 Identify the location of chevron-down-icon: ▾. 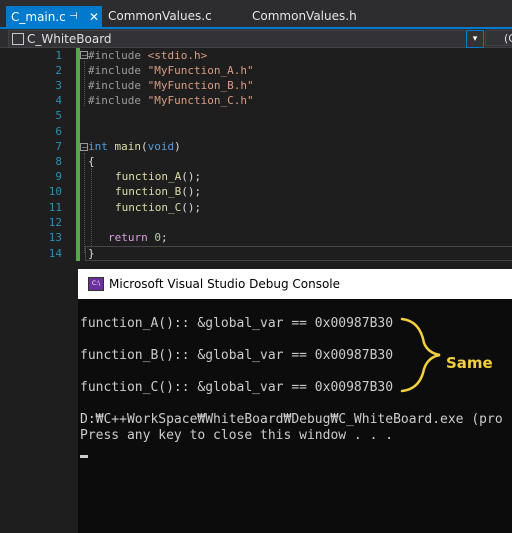
(475, 39).